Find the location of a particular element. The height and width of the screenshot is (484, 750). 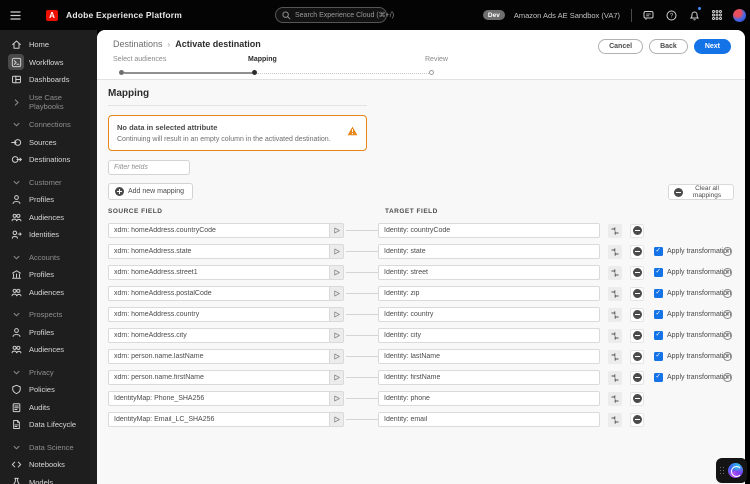

ai-assistant-button is located at coordinates (731, 470).